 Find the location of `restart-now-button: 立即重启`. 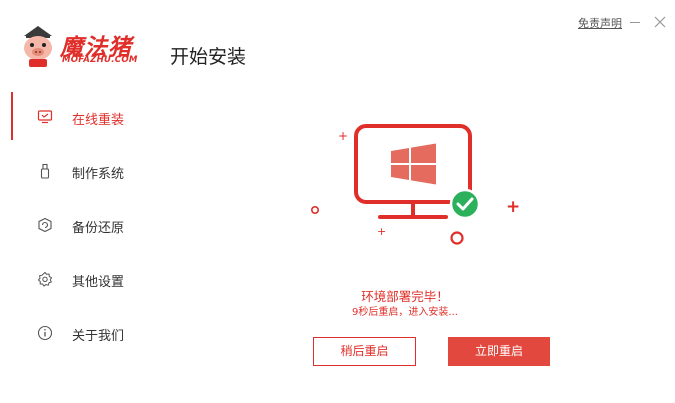

restart-now-button: 立即重启 is located at coordinates (499, 351).